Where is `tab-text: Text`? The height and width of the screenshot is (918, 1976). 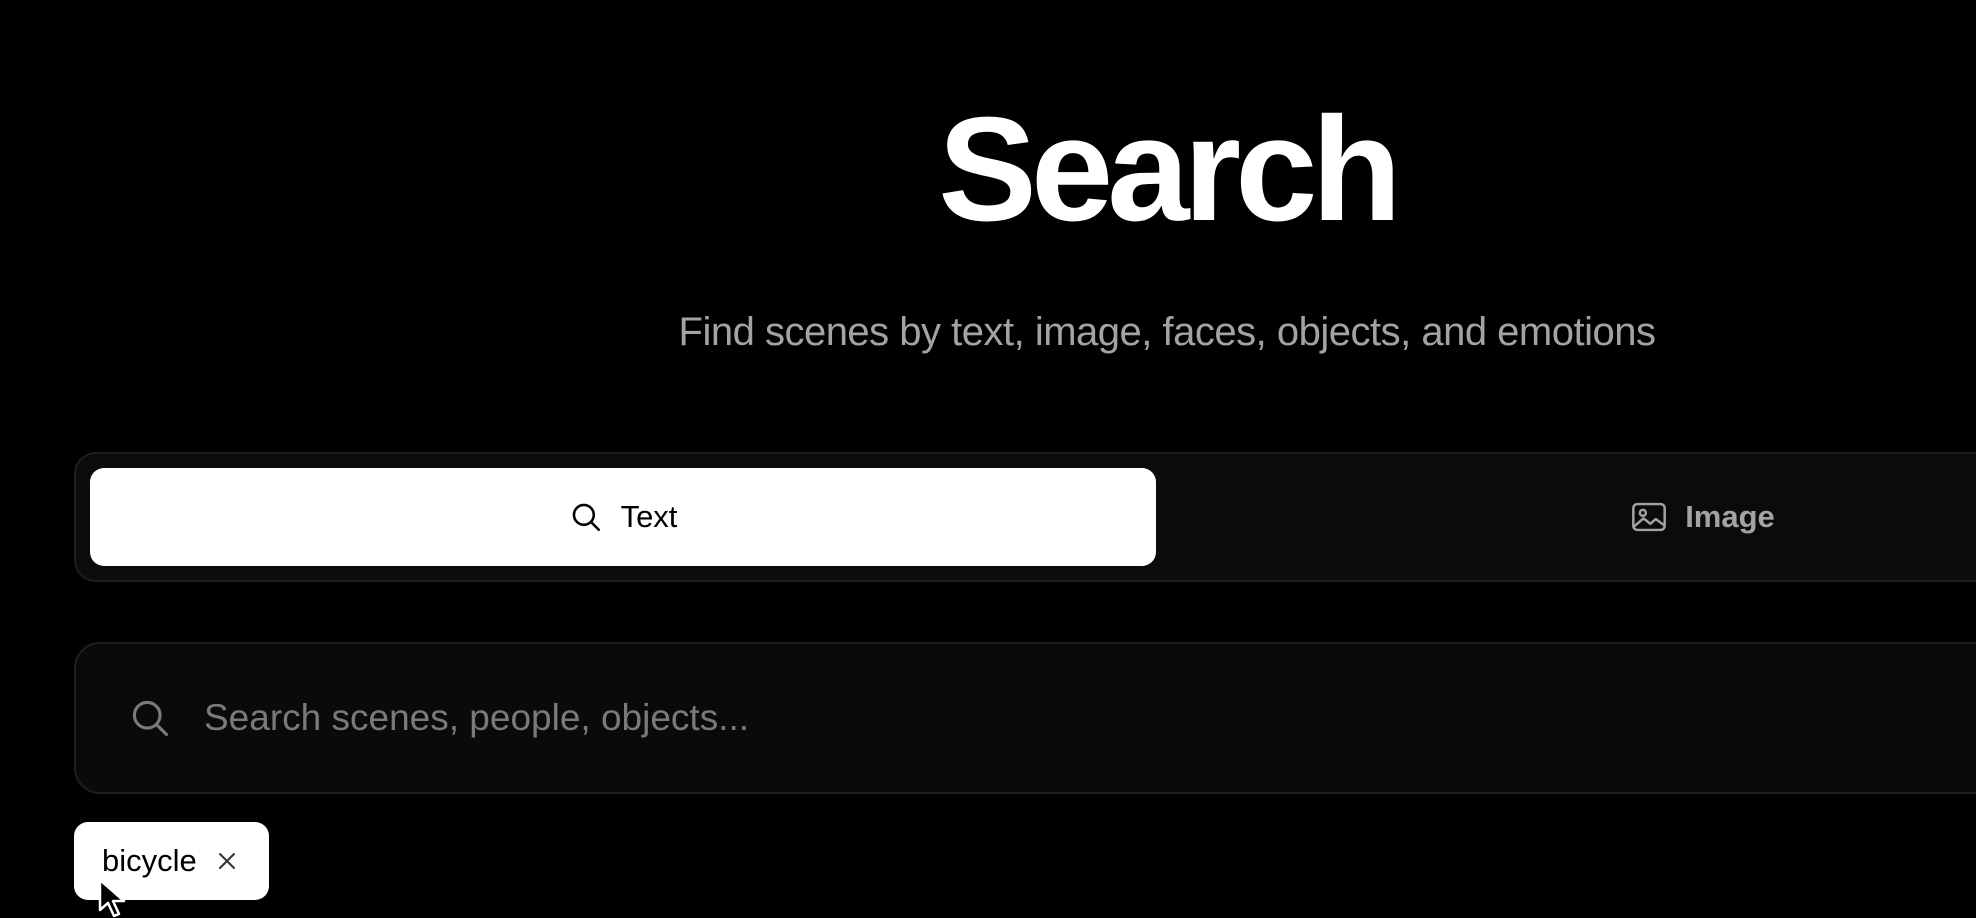 tab-text: Text is located at coordinates (623, 517).